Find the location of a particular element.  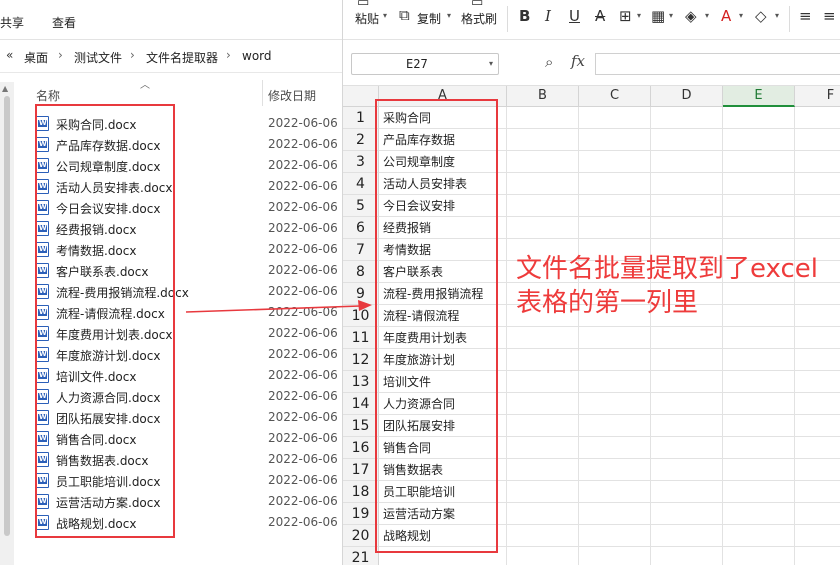

borders-icon: ⊞ is located at coordinates (625, 16).